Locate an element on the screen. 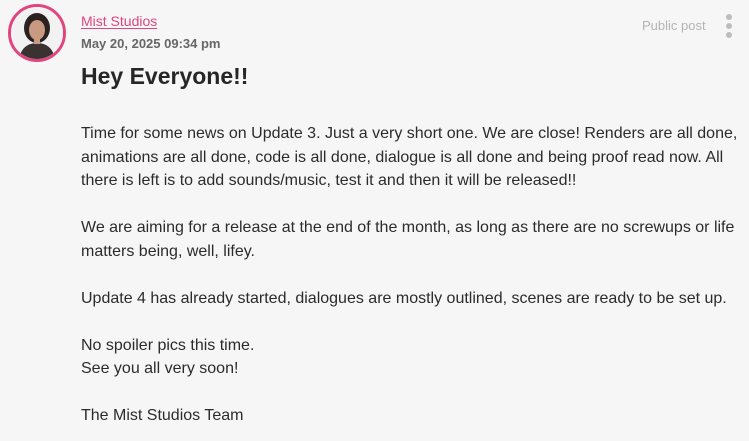 The height and width of the screenshot is (441, 749). visibility-label: Public post is located at coordinates (674, 25).